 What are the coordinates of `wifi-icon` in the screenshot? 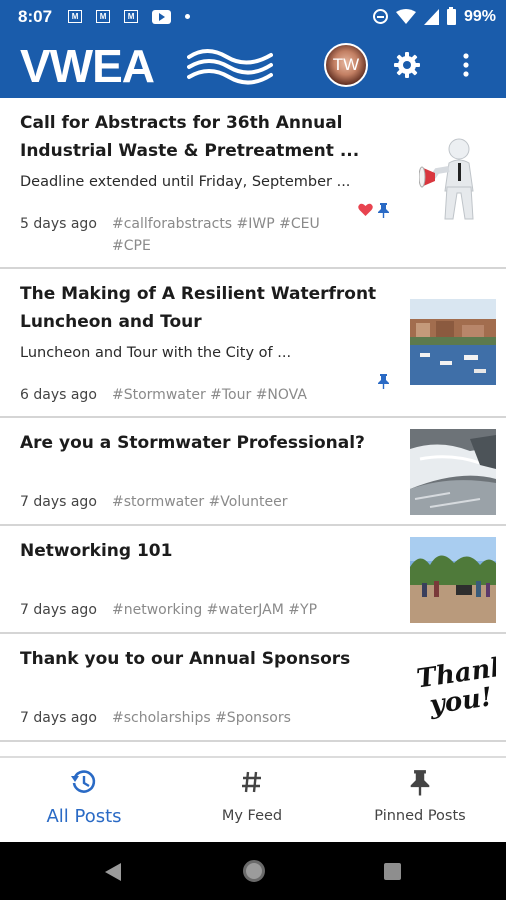 It's located at (405, 16).